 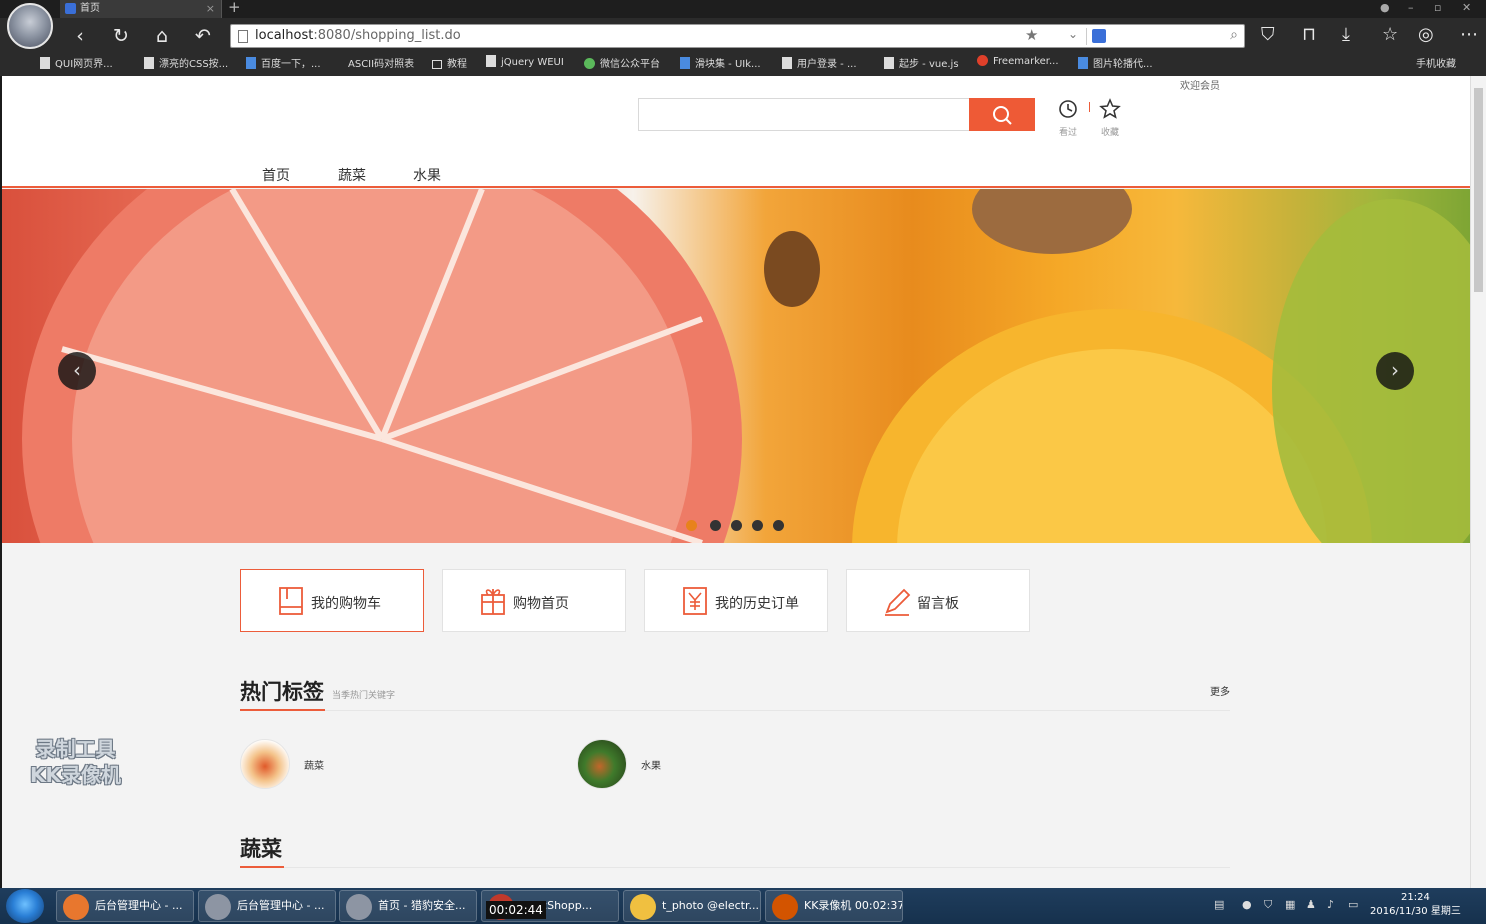 What do you see at coordinates (1411, 7) in the screenshot?
I see `minimize-icon: –` at bounding box center [1411, 7].